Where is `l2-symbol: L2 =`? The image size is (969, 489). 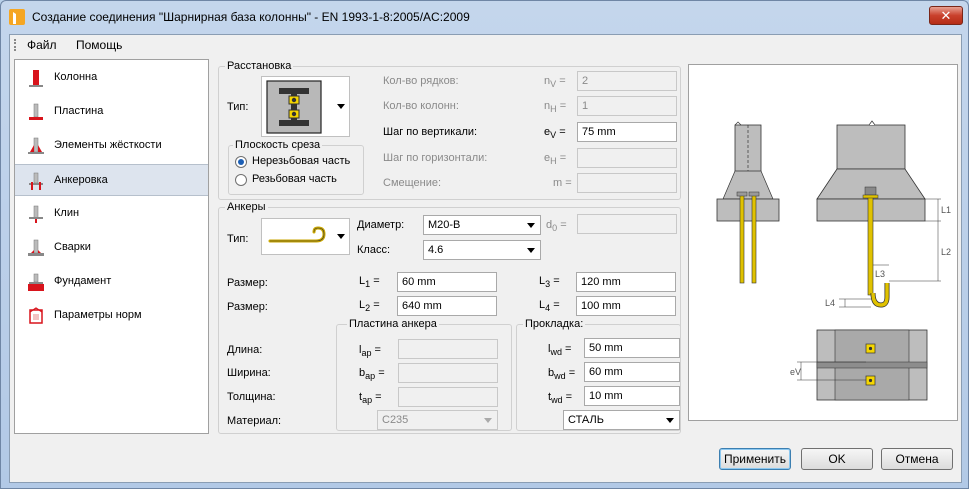
l2-symbol: L2 = is located at coordinates (369, 306).